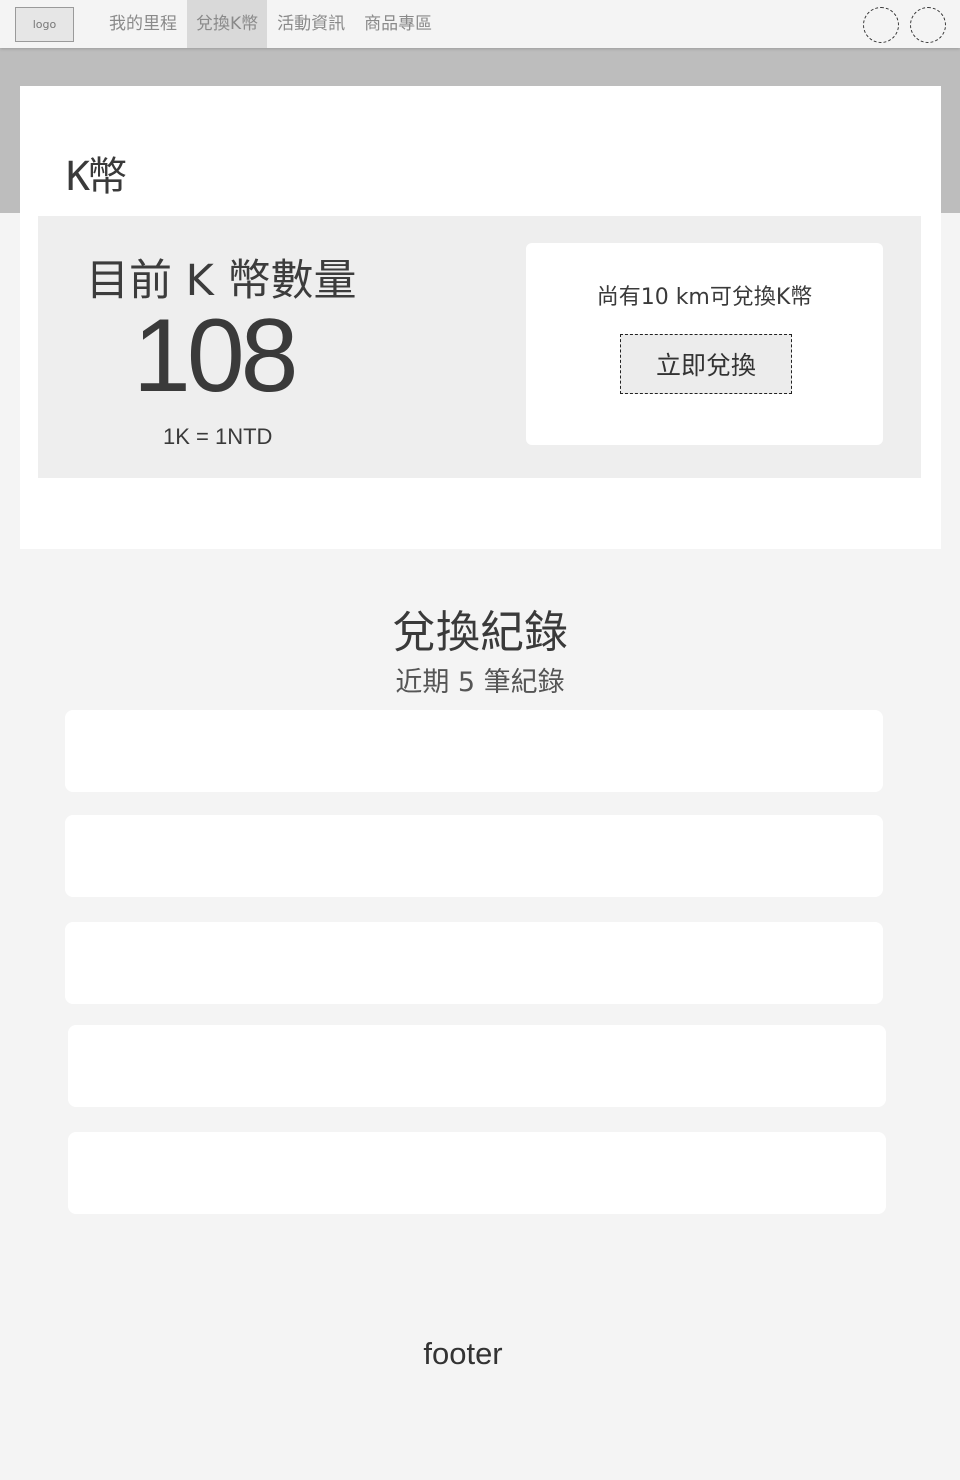  Describe the element at coordinates (218, 436) in the screenshot. I see `exchange-rate-text: 1K = 1NTD` at that location.